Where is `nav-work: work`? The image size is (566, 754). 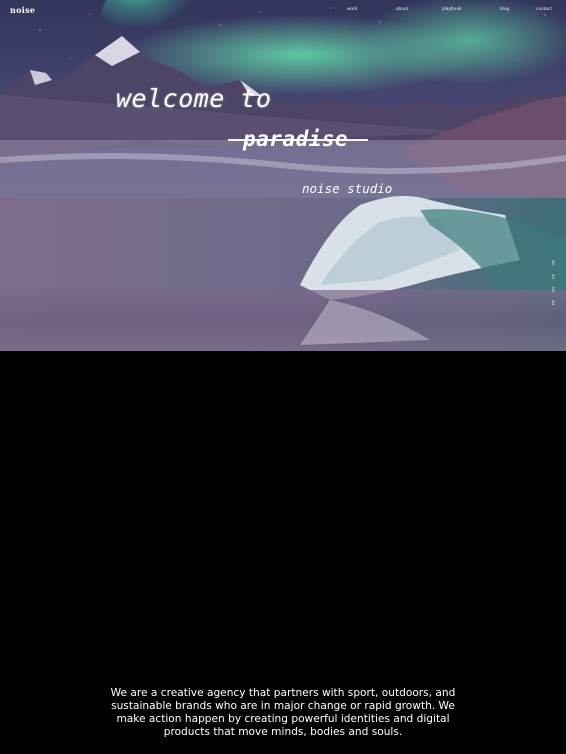
nav-work: work is located at coordinates (352, 8).